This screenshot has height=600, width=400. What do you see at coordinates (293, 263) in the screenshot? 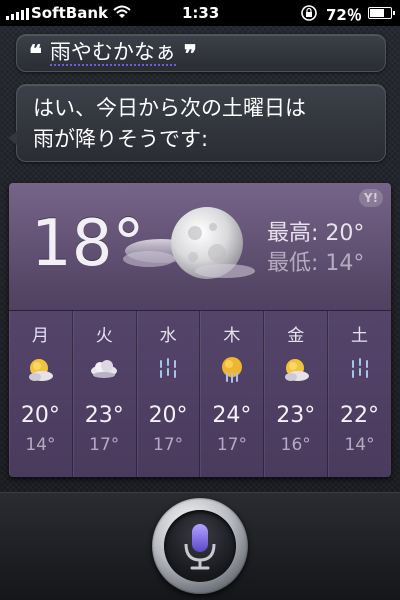
I see `low-temperature-label: 最低:` at bounding box center [293, 263].